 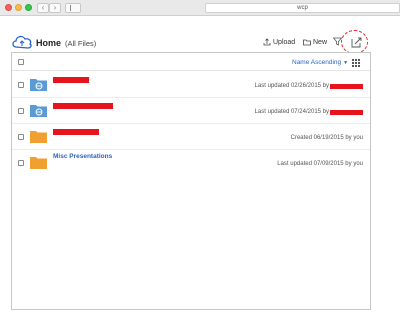 I want to click on sort-dropdown: Name Ascending ▼, so click(x=320, y=62).